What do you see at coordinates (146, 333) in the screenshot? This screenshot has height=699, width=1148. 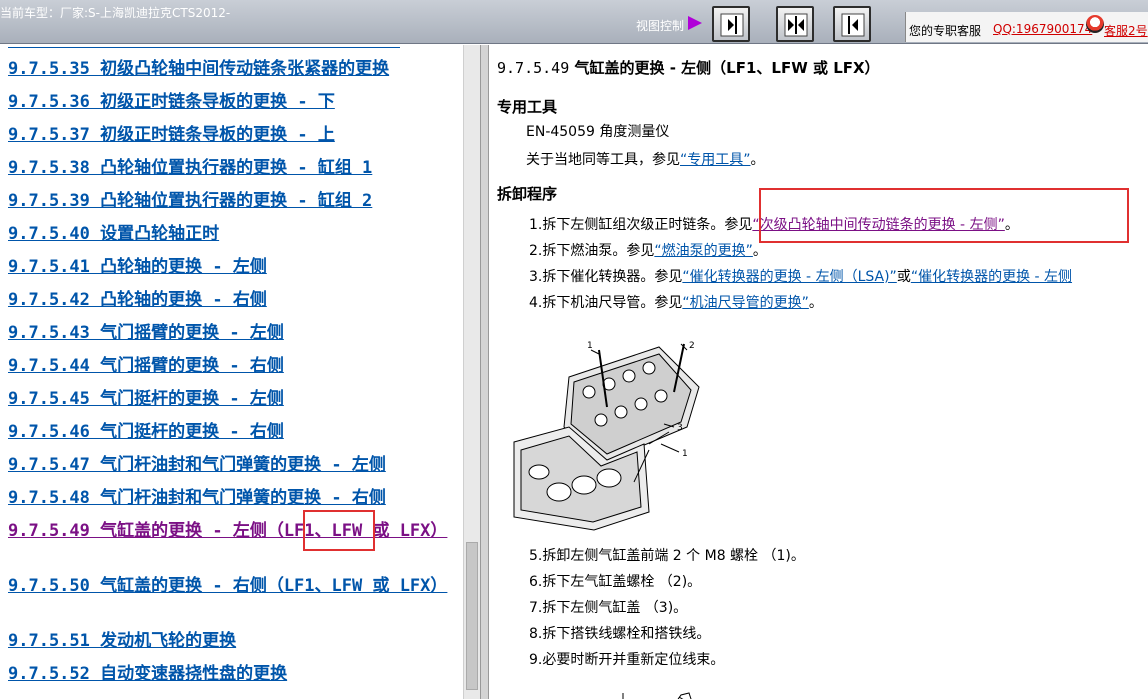 I see `toc-item: 9.7.5.43 气门摇臂的更换 - 左侧` at bounding box center [146, 333].